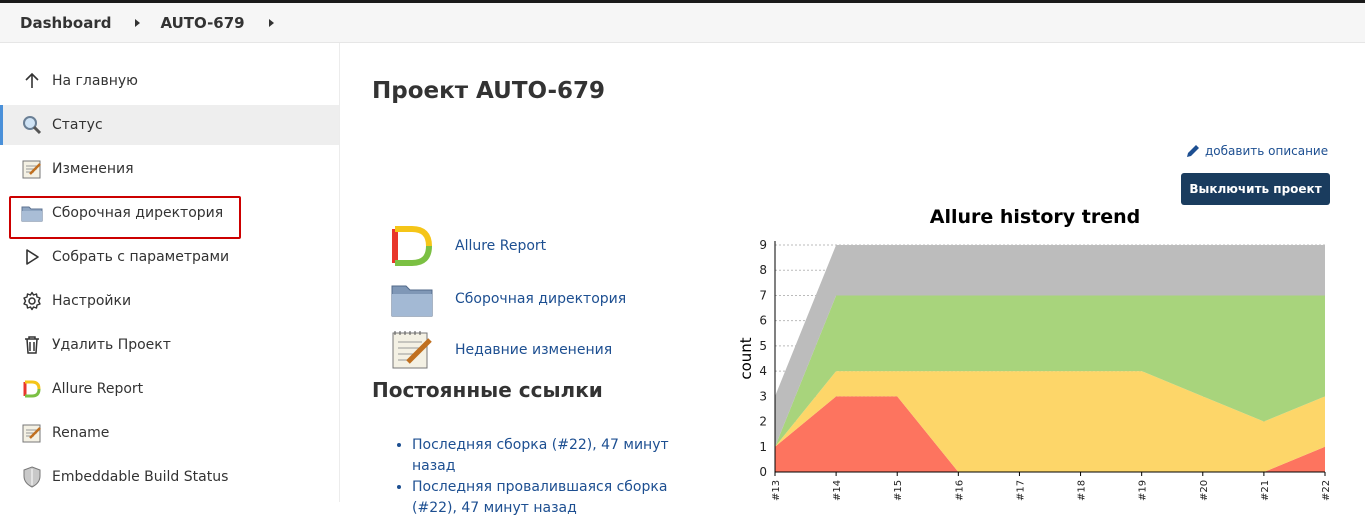 Image resolution: width=1365 pixels, height=519 pixels. I want to click on add-description-link: добавить описание, so click(1256, 151).